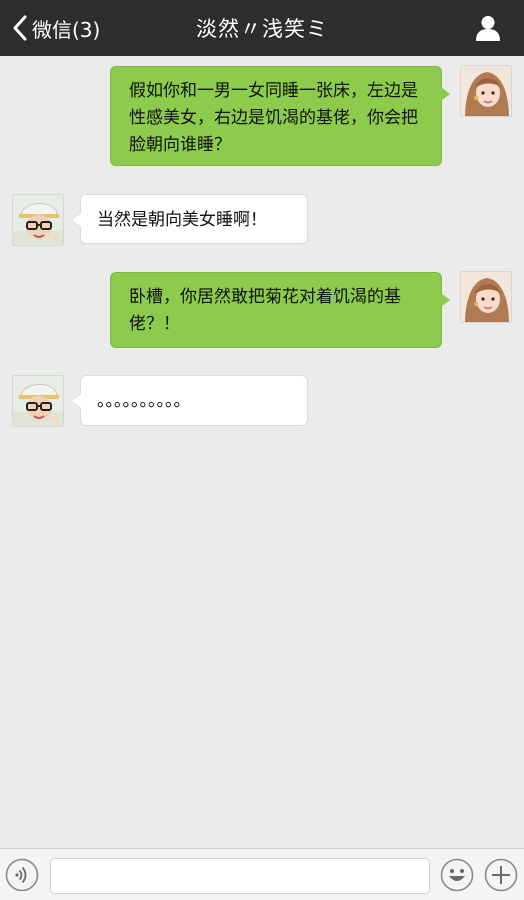 This screenshot has width=524, height=900. What do you see at coordinates (273, 118) in the screenshot?
I see `message-text: 假如你和一男一女同睡一张床，左边是性感美女，右边是饥渴的基佬，你会把脸朝向谁睡？` at bounding box center [273, 118].